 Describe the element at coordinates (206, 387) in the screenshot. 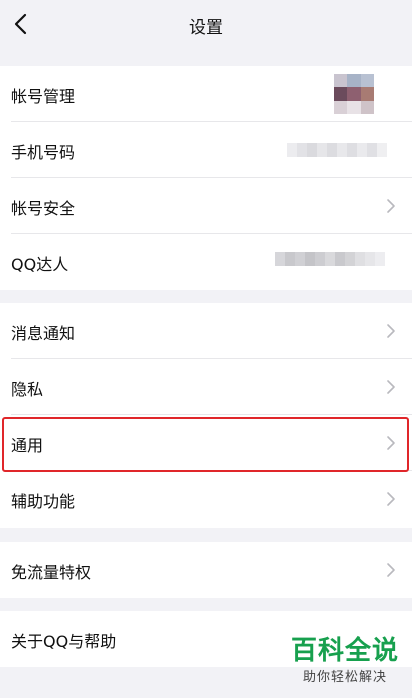

I see `row-privacy: 隐私` at that location.